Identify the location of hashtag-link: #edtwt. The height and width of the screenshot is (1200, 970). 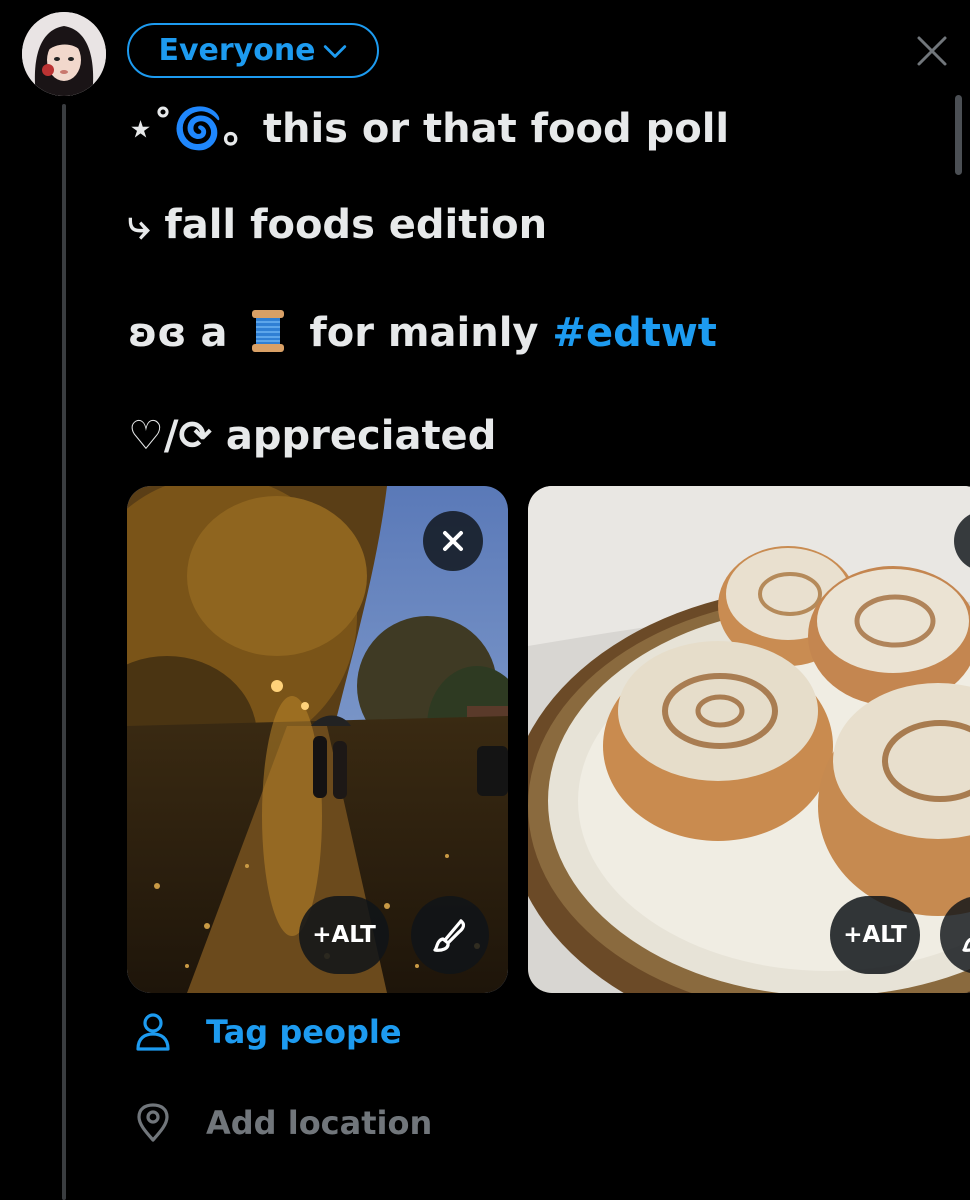
(634, 333).